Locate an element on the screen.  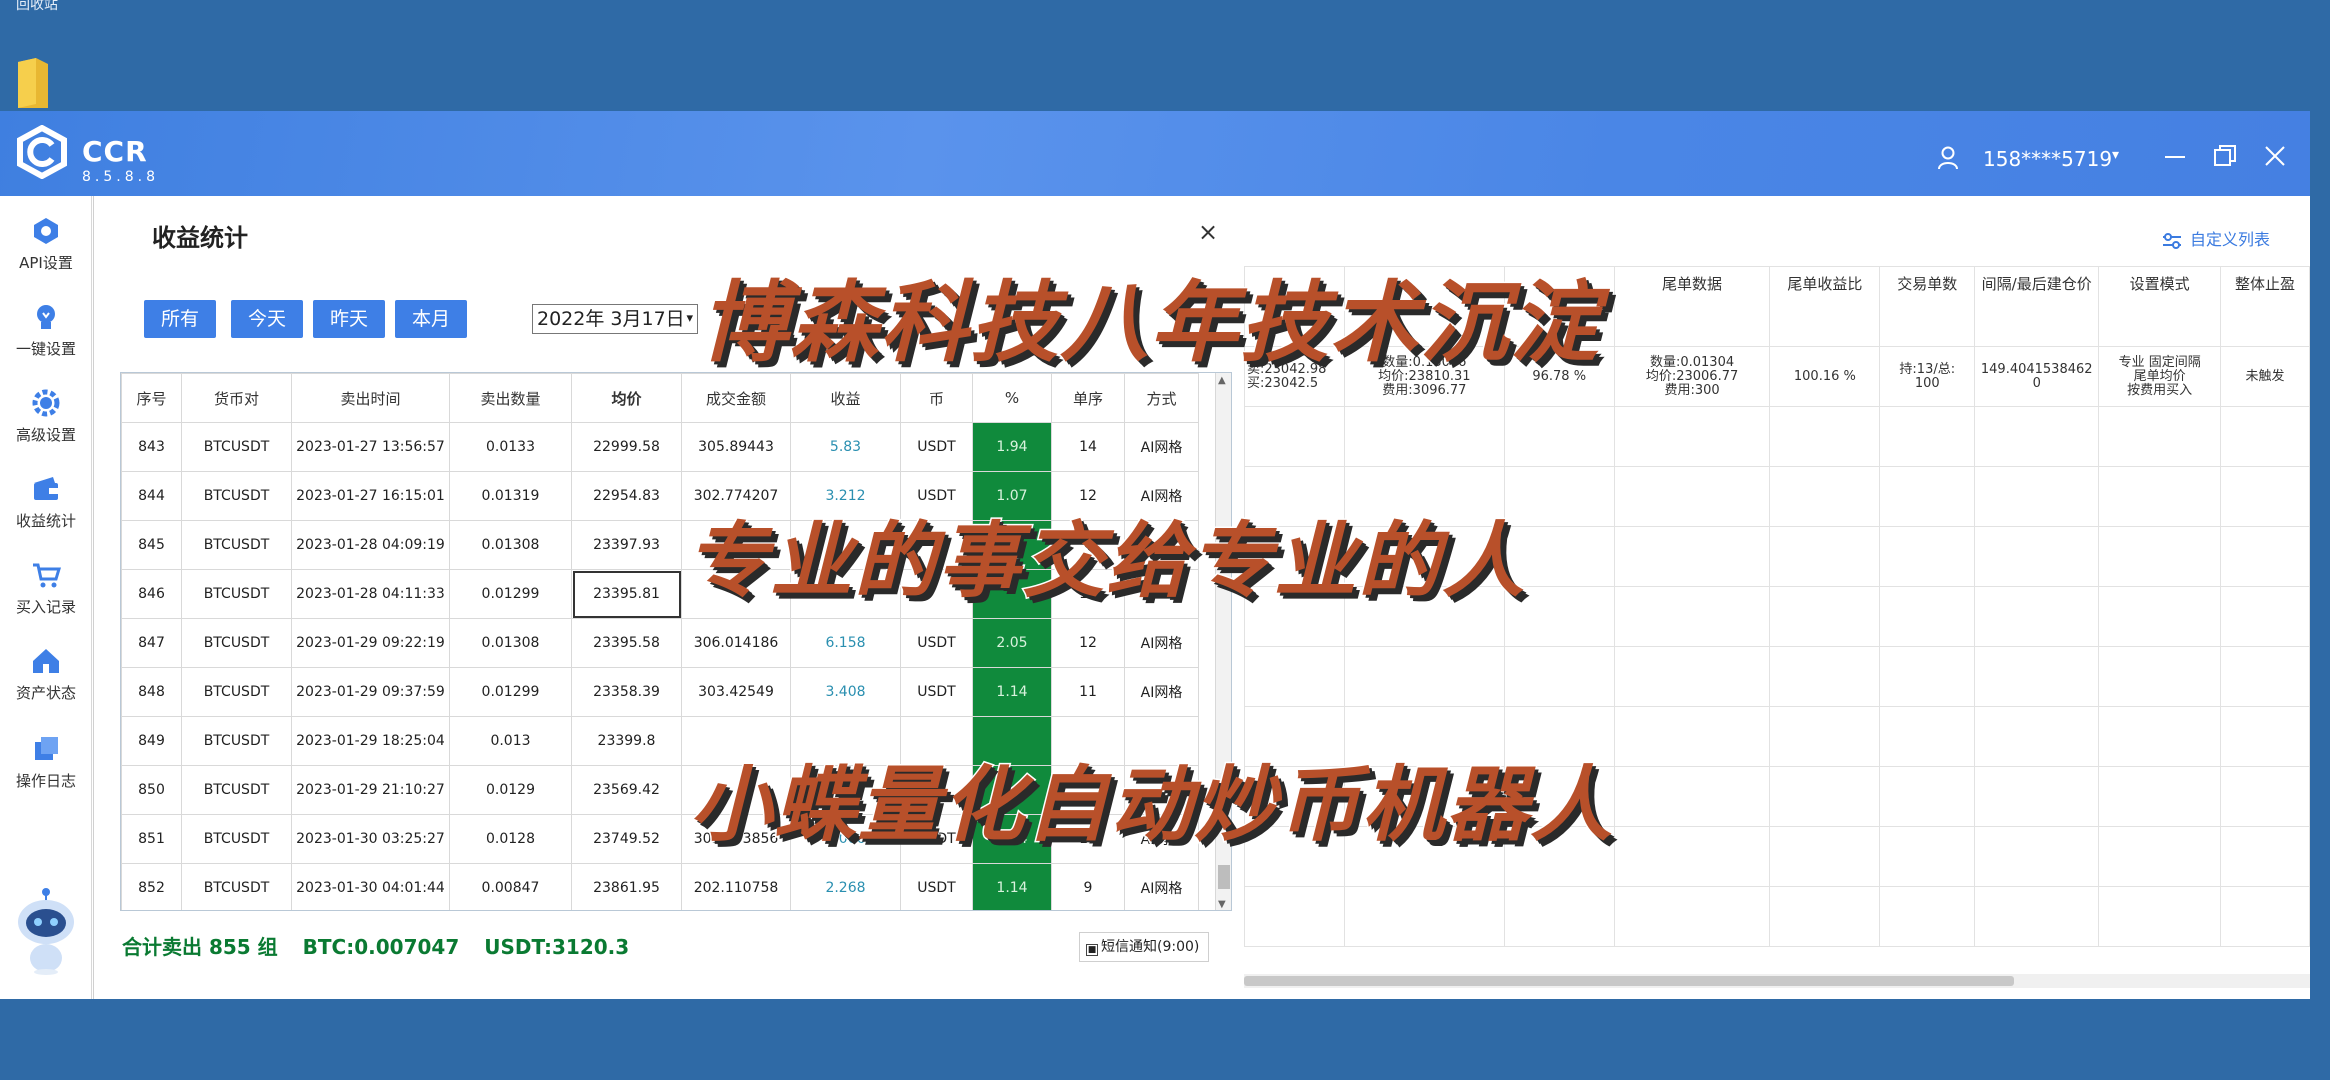
sidebar: API设置 一键设置 高级设置 收益统计 买入记录 资产状态 操作日志 is located at coordinates (46, 597).